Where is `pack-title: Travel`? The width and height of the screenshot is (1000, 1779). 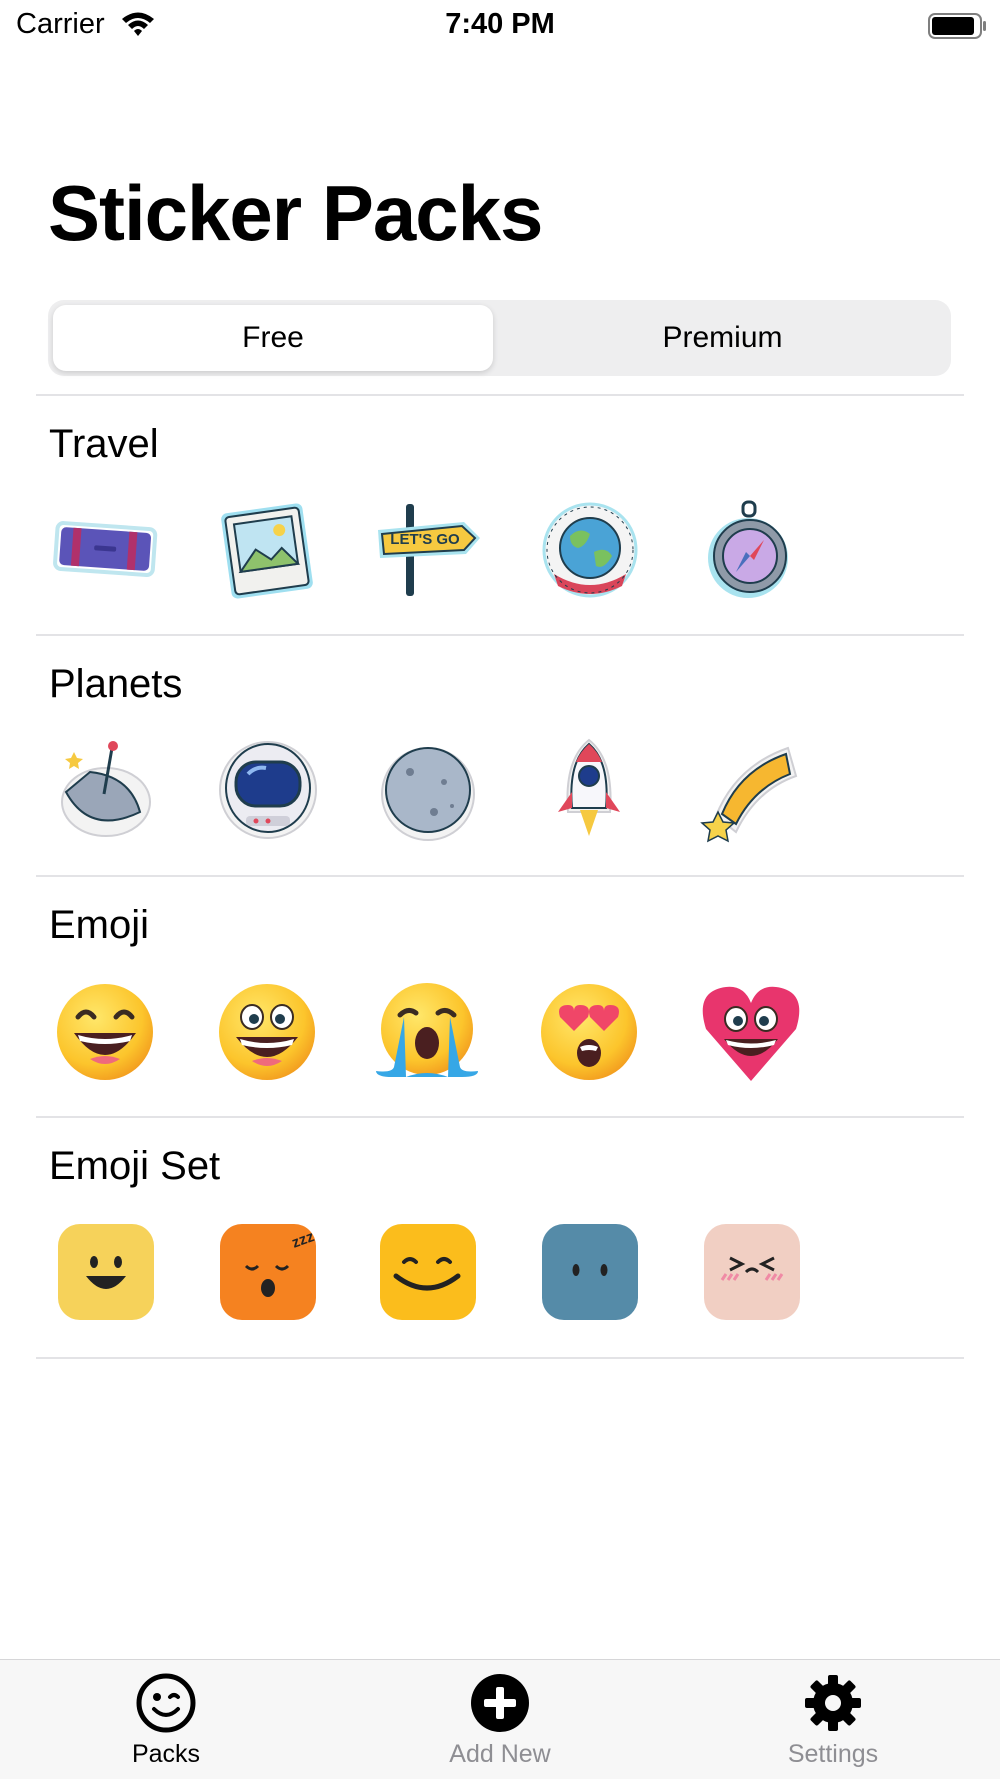
pack-title: Travel is located at coordinates (104, 444).